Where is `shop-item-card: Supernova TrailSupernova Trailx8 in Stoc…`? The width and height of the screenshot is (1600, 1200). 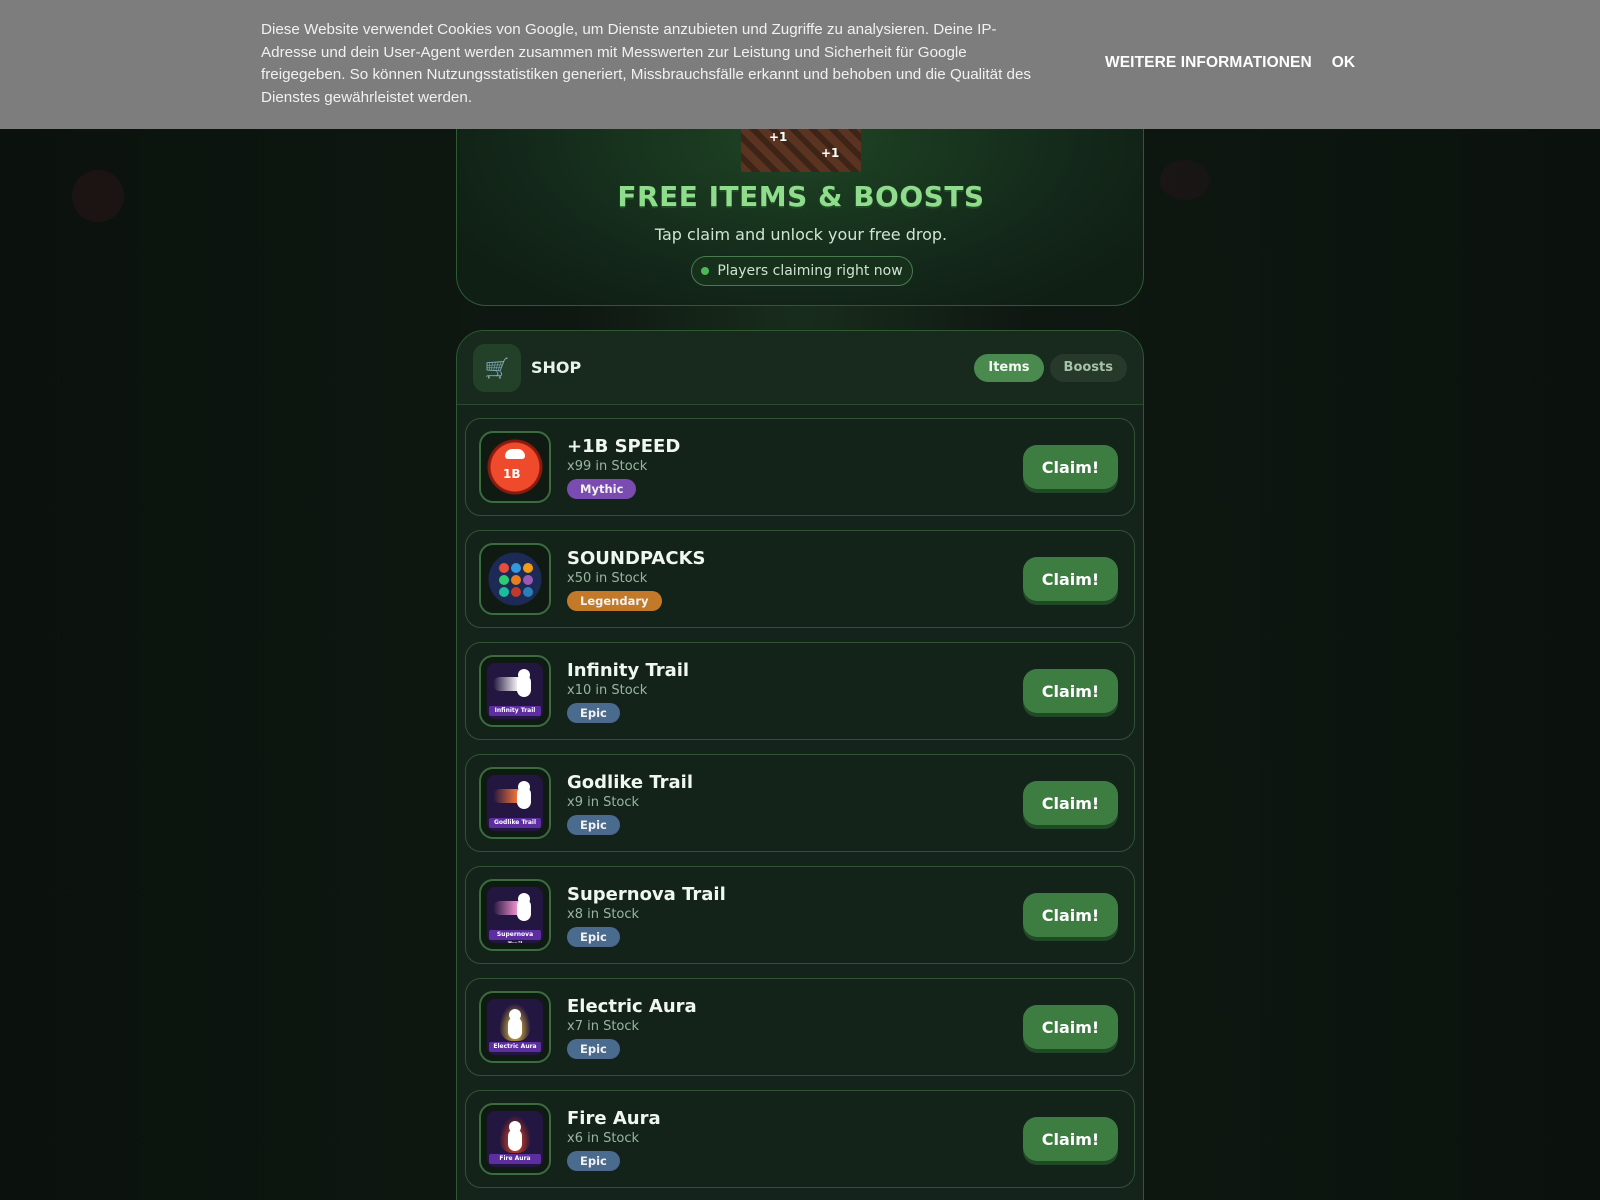 shop-item-card: Supernova TrailSupernova Trailx8 in Stoc… is located at coordinates (800, 915).